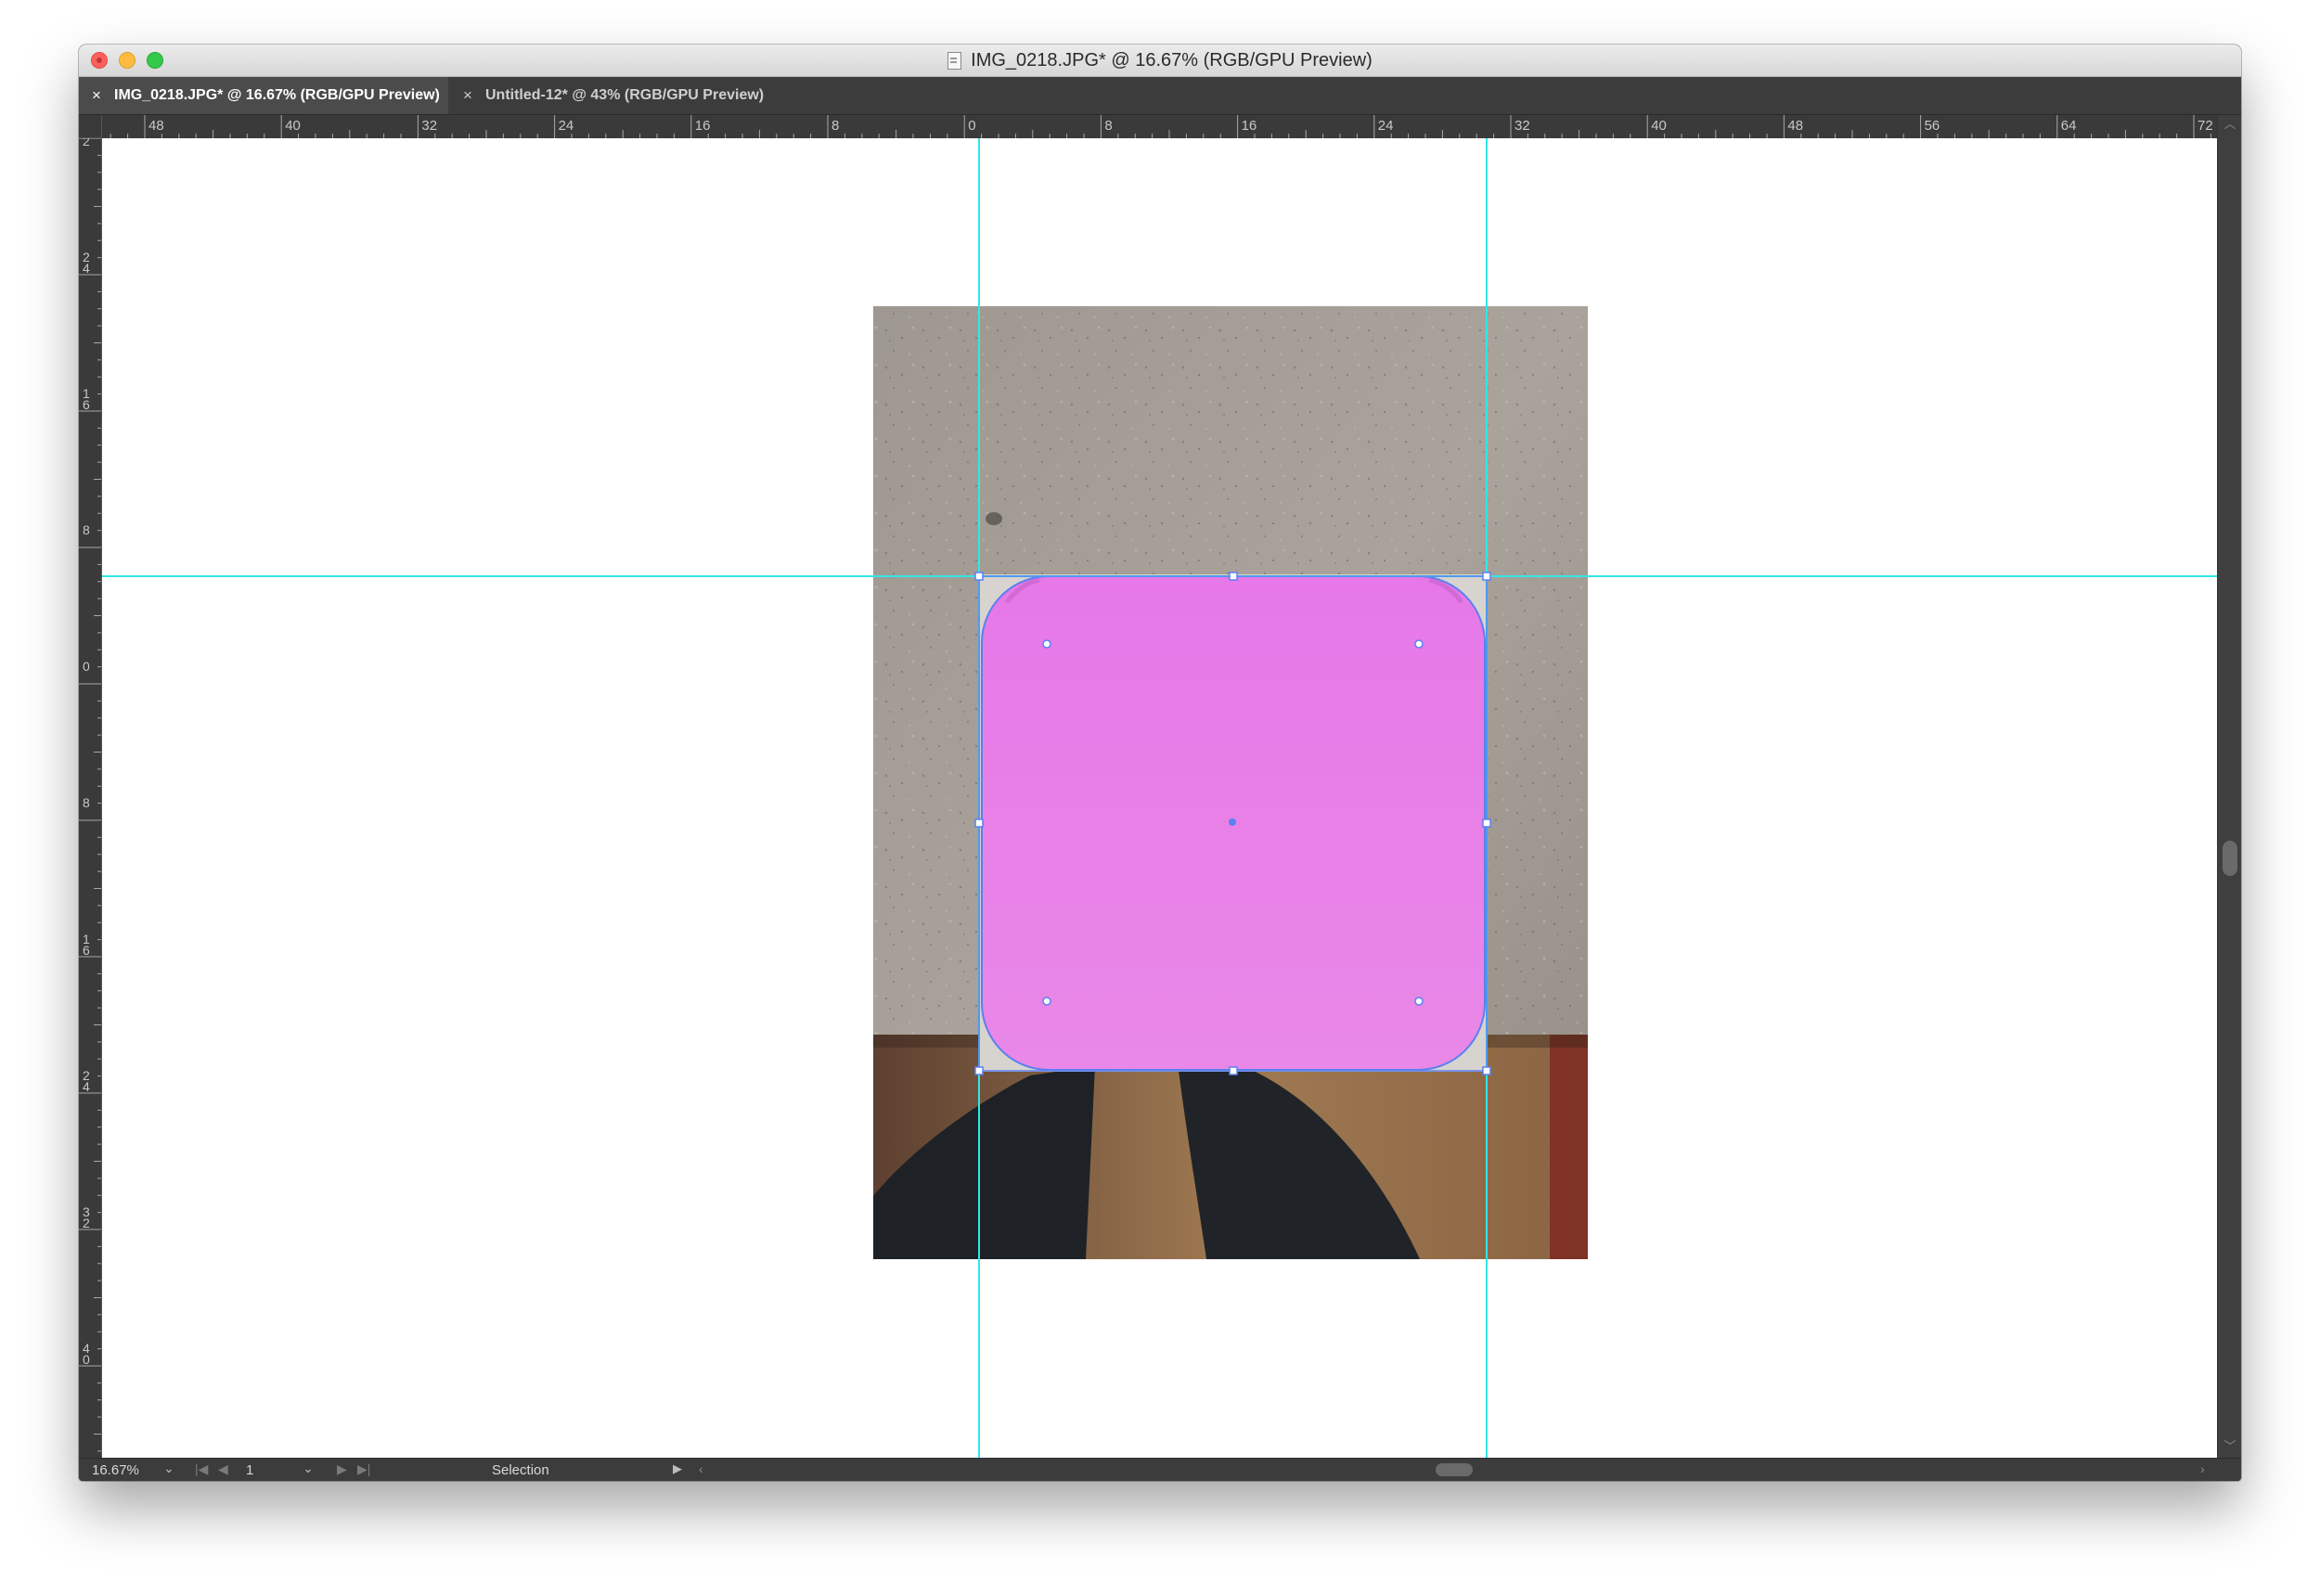 The height and width of the screenshot is (1596, 2320). What do you see at coordinates (1455, 1469) in the screenshot?
I see `horizontal-scroll-thumb` at bounding box center [1455, 1469].